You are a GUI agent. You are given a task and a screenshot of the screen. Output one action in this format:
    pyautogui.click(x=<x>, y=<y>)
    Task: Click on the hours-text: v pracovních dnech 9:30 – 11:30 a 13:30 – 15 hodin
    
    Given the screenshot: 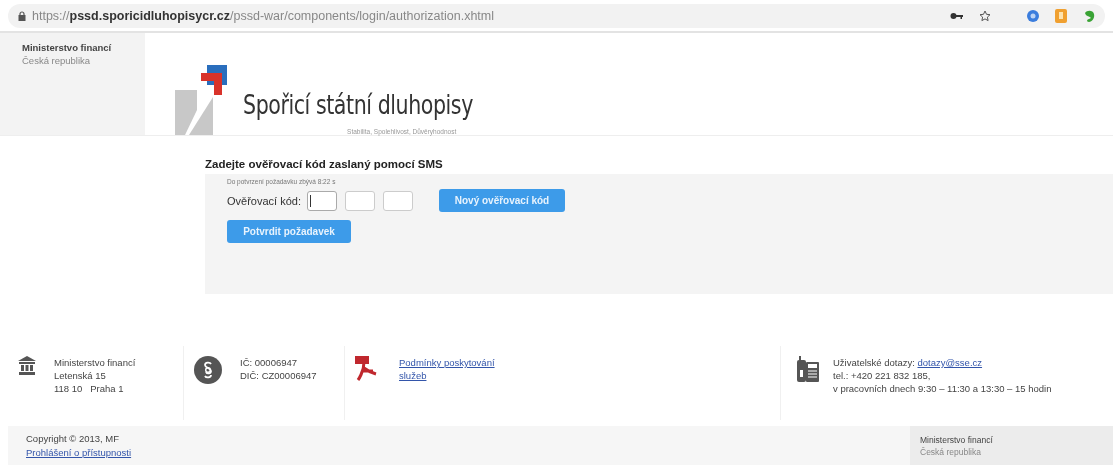 What is the action you would take?
    pyautogui.click(x=942, y=388)
    